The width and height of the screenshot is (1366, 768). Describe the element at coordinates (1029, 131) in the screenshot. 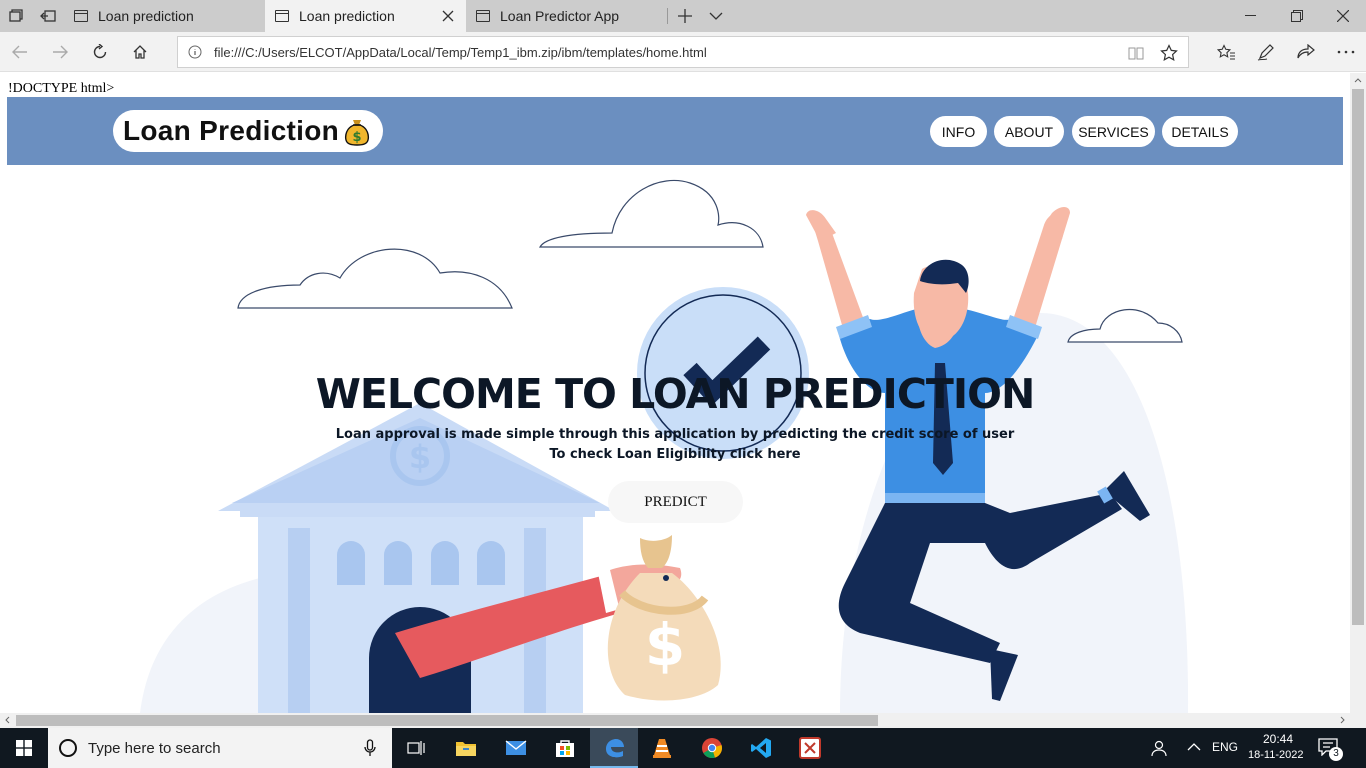

I see `nav-about: ABOUT` at that location.